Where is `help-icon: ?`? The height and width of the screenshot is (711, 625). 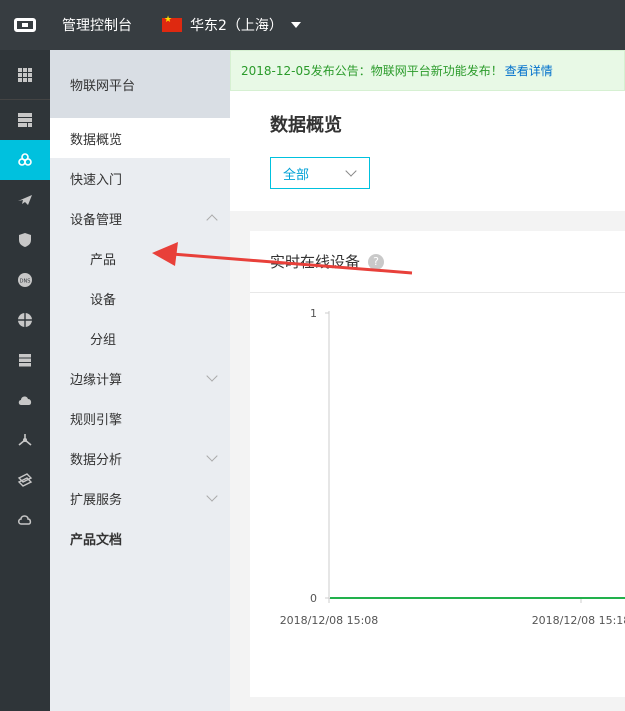
help-icon: ? is located at coordinates (376, 261).